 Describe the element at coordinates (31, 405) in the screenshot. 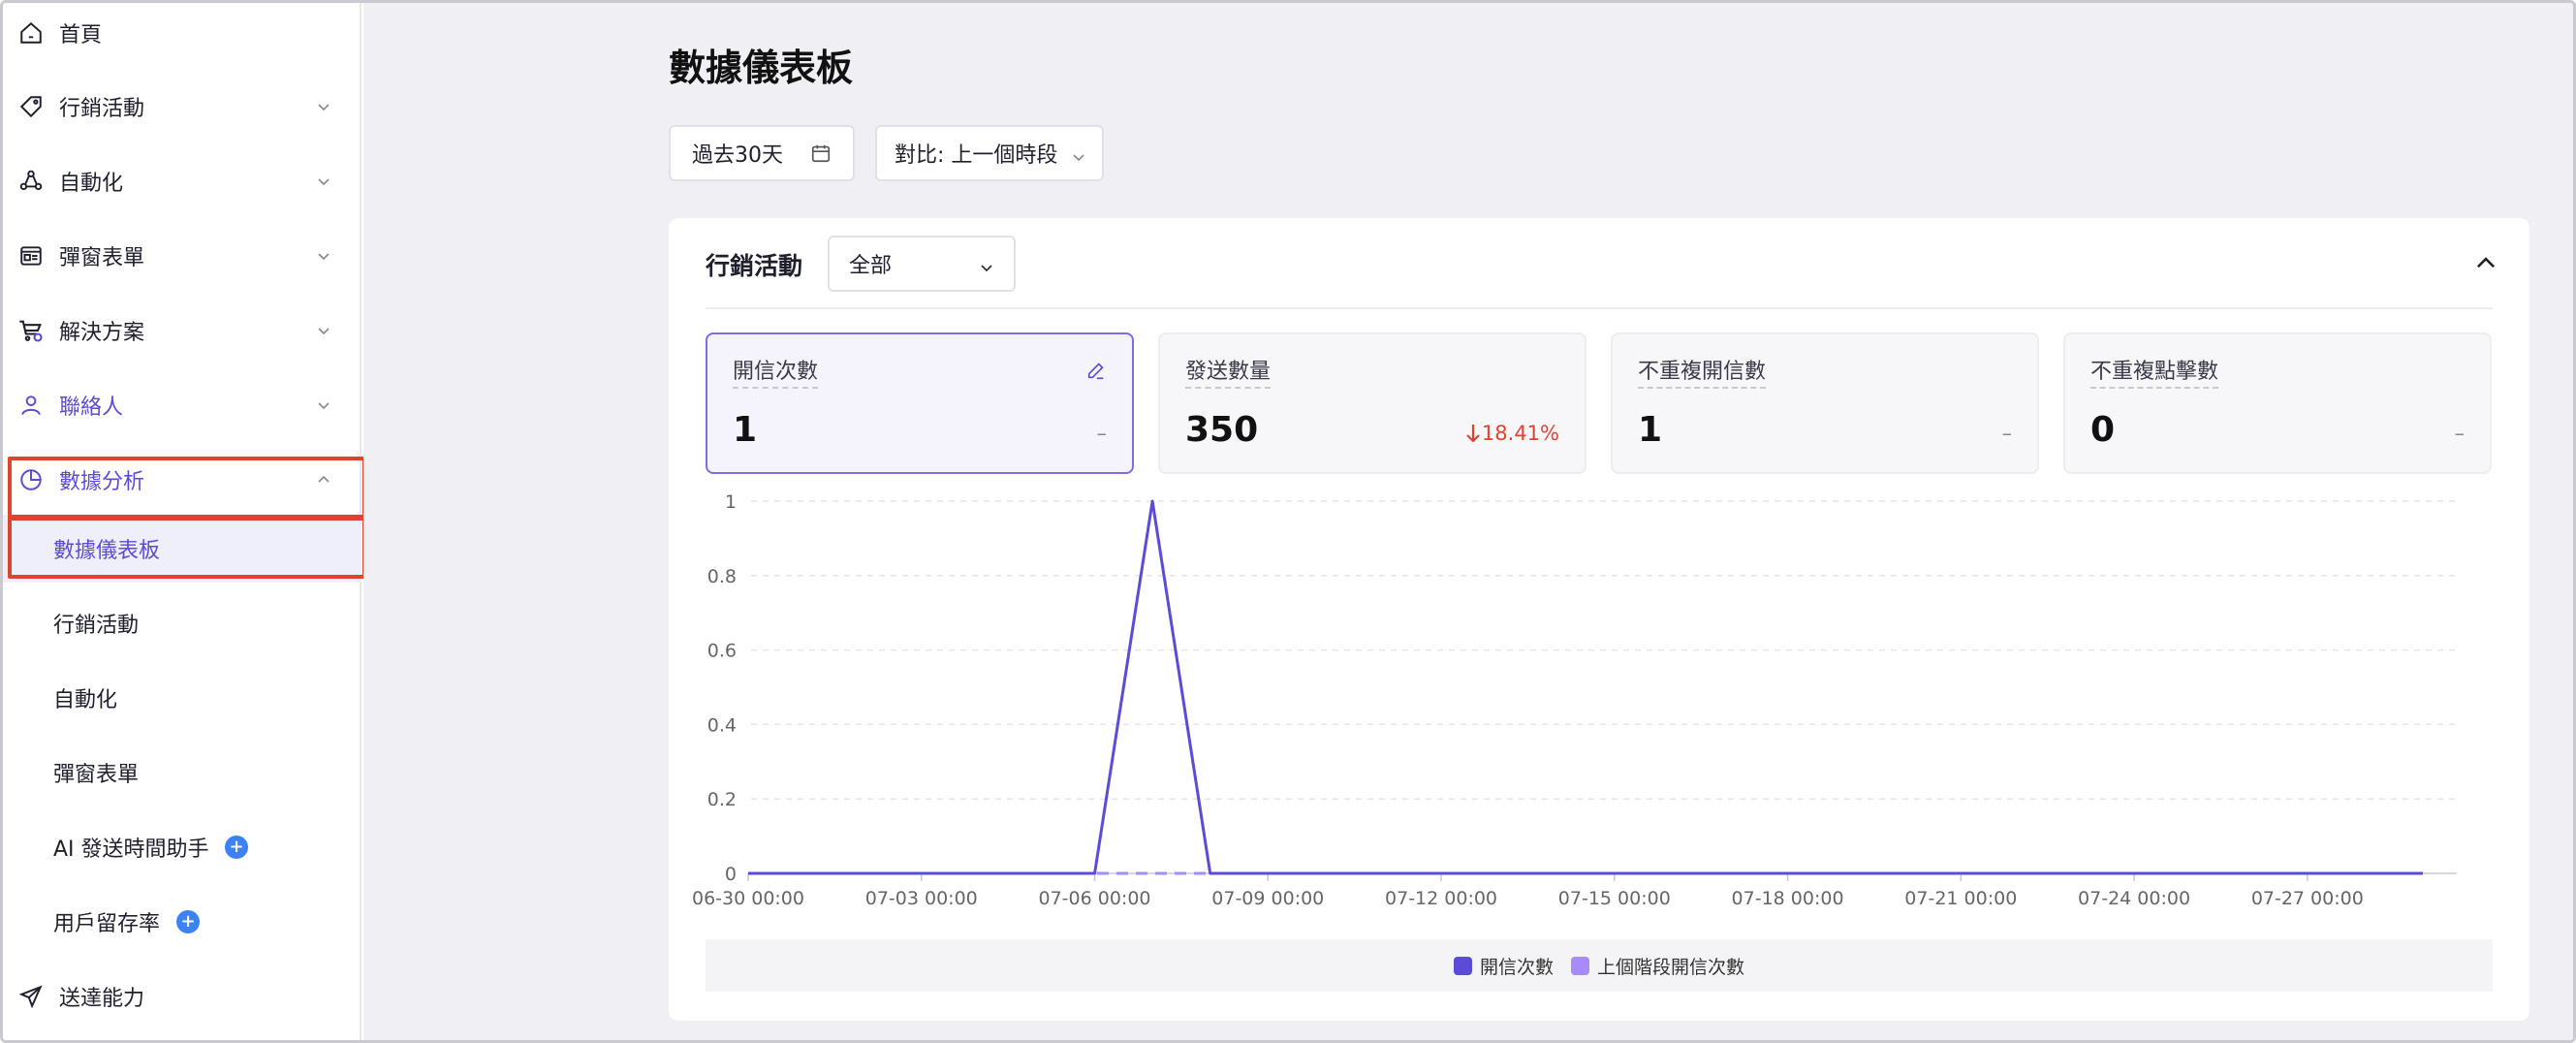

I see `user-icon` at that location.